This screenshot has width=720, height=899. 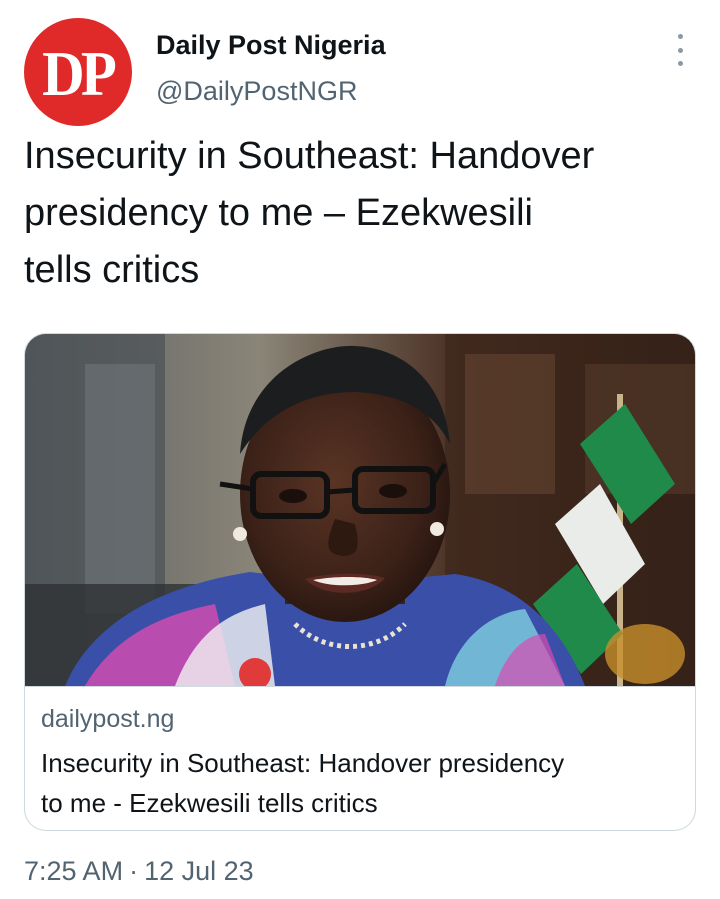 I want to click on tweet-time: 7:25 AM, so click(x=74, y=871).